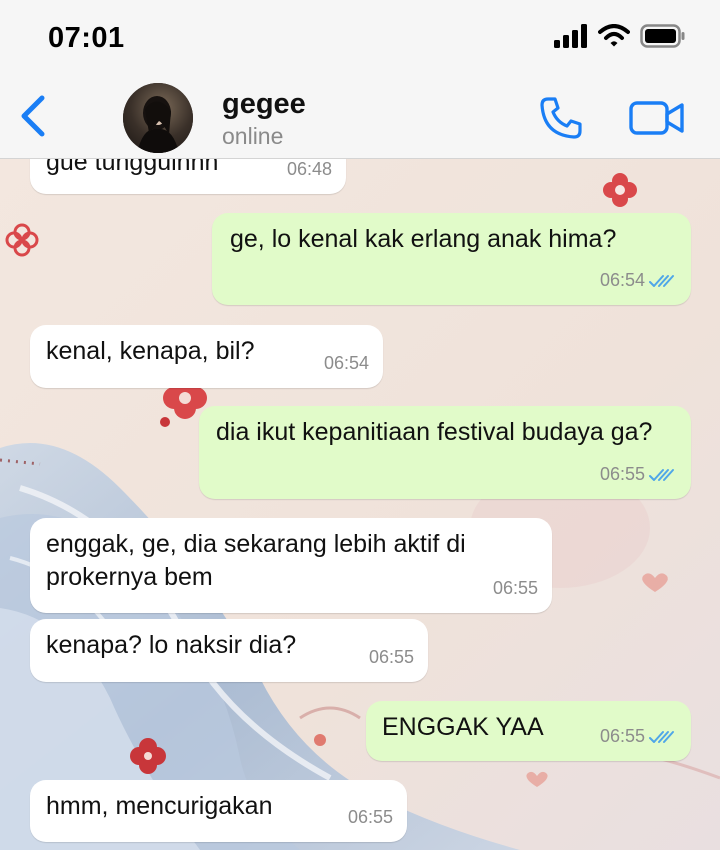 The height and width of the screenshot is (850, 720). What do you see at coordinates (423, 239) in the screenshot?
I see `message-text: ge, lo kenal kak erlang anak hima?` at bounding box center [423, 239].